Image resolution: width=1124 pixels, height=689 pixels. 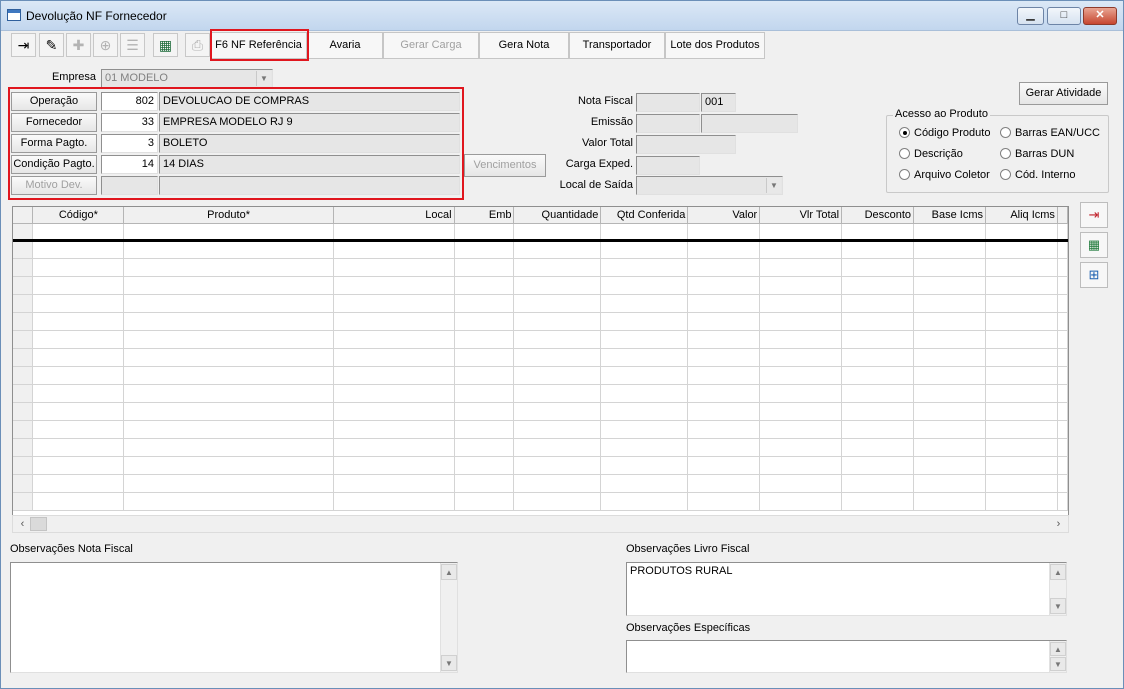 What do you see at coordinates (846, 589) in the screenshot?
I see `obs-livro-fiscal-memo: PRODUTOS RURAL ▲ ▼` at bounding box center [846, 589].